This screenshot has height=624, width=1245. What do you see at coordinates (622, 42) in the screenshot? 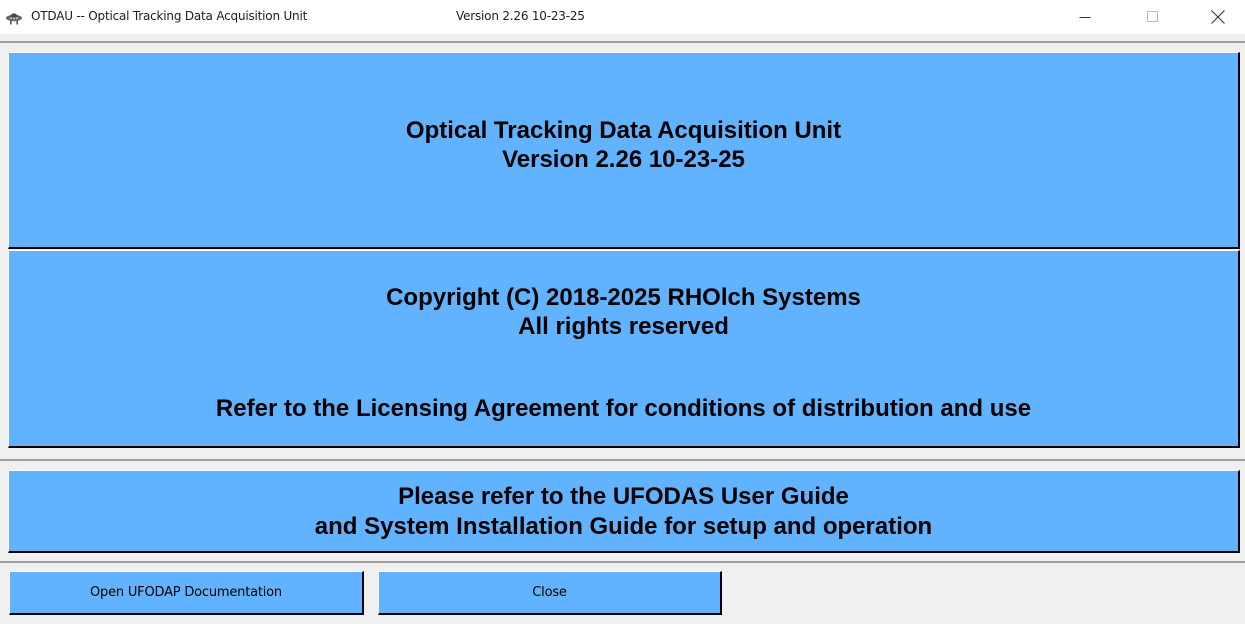
I see `title-divider` at bounding box center [622, 42].